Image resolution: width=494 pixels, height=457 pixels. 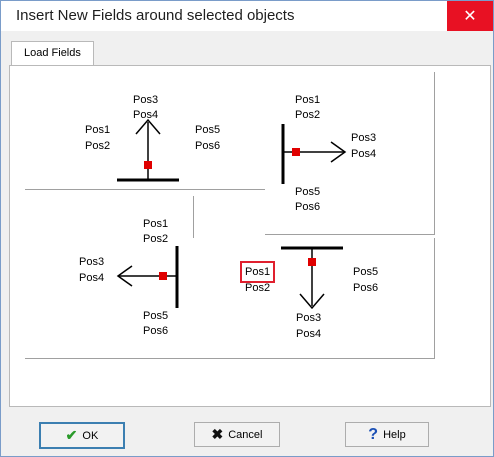 I want to click on button-row: ✔ OK ✖ Cancel ? Help, so click(x=247, y=433).